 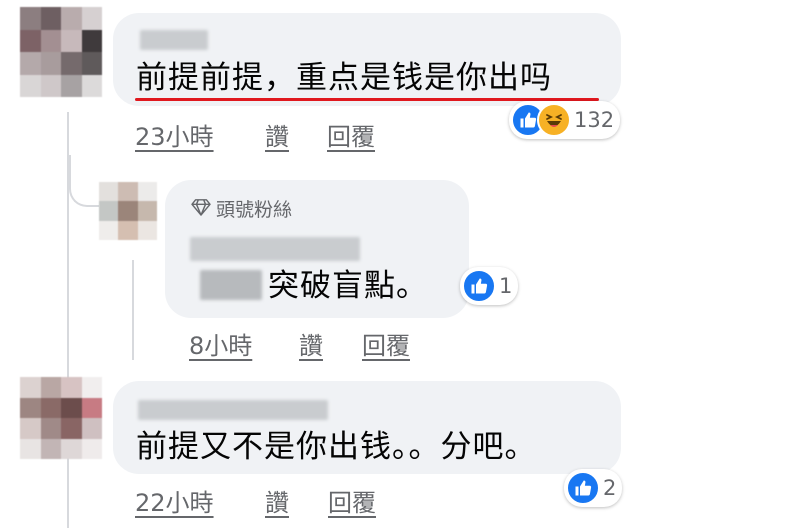 I want to click on comment-text: 突破盲點。, so click(x=348, y=286).